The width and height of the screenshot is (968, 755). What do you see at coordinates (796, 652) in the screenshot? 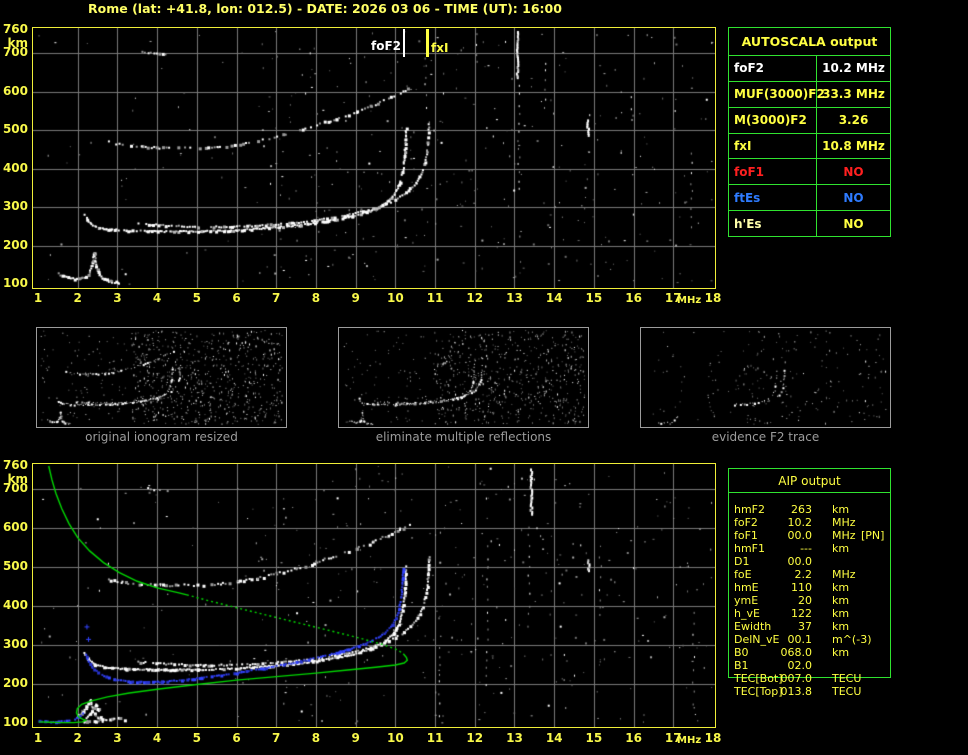
I see `aip-cell: 068.0` at bounding box center [796, 652].